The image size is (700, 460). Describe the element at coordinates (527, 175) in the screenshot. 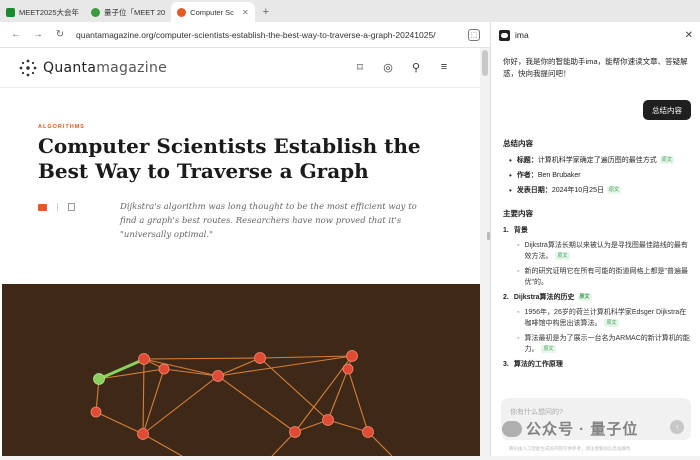

I see `meta-key: 作者：` at that location.